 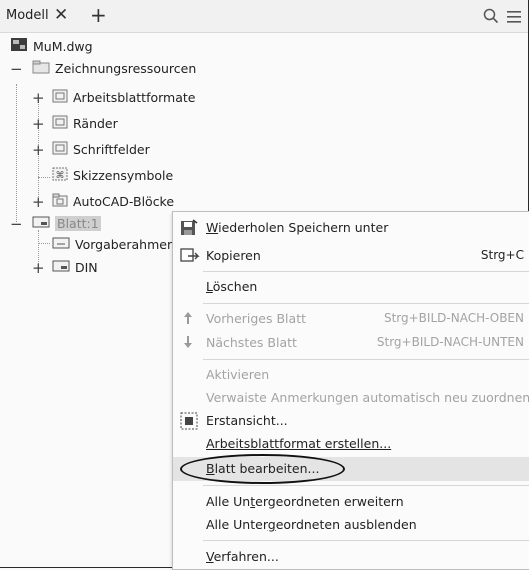 I want to click on base-view-icon, so click(x=189, y=422).